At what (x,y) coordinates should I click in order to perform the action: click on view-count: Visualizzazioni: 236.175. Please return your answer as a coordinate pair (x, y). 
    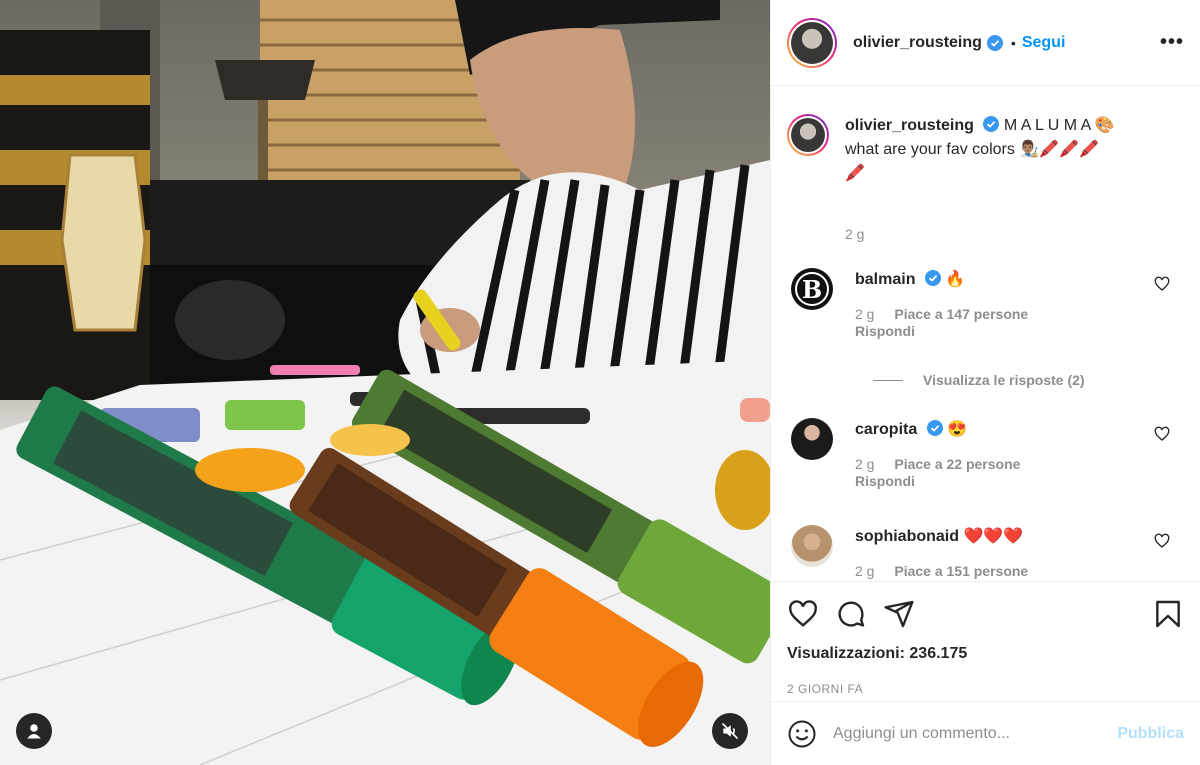
    Looking at the image, I should click on (985, 654).